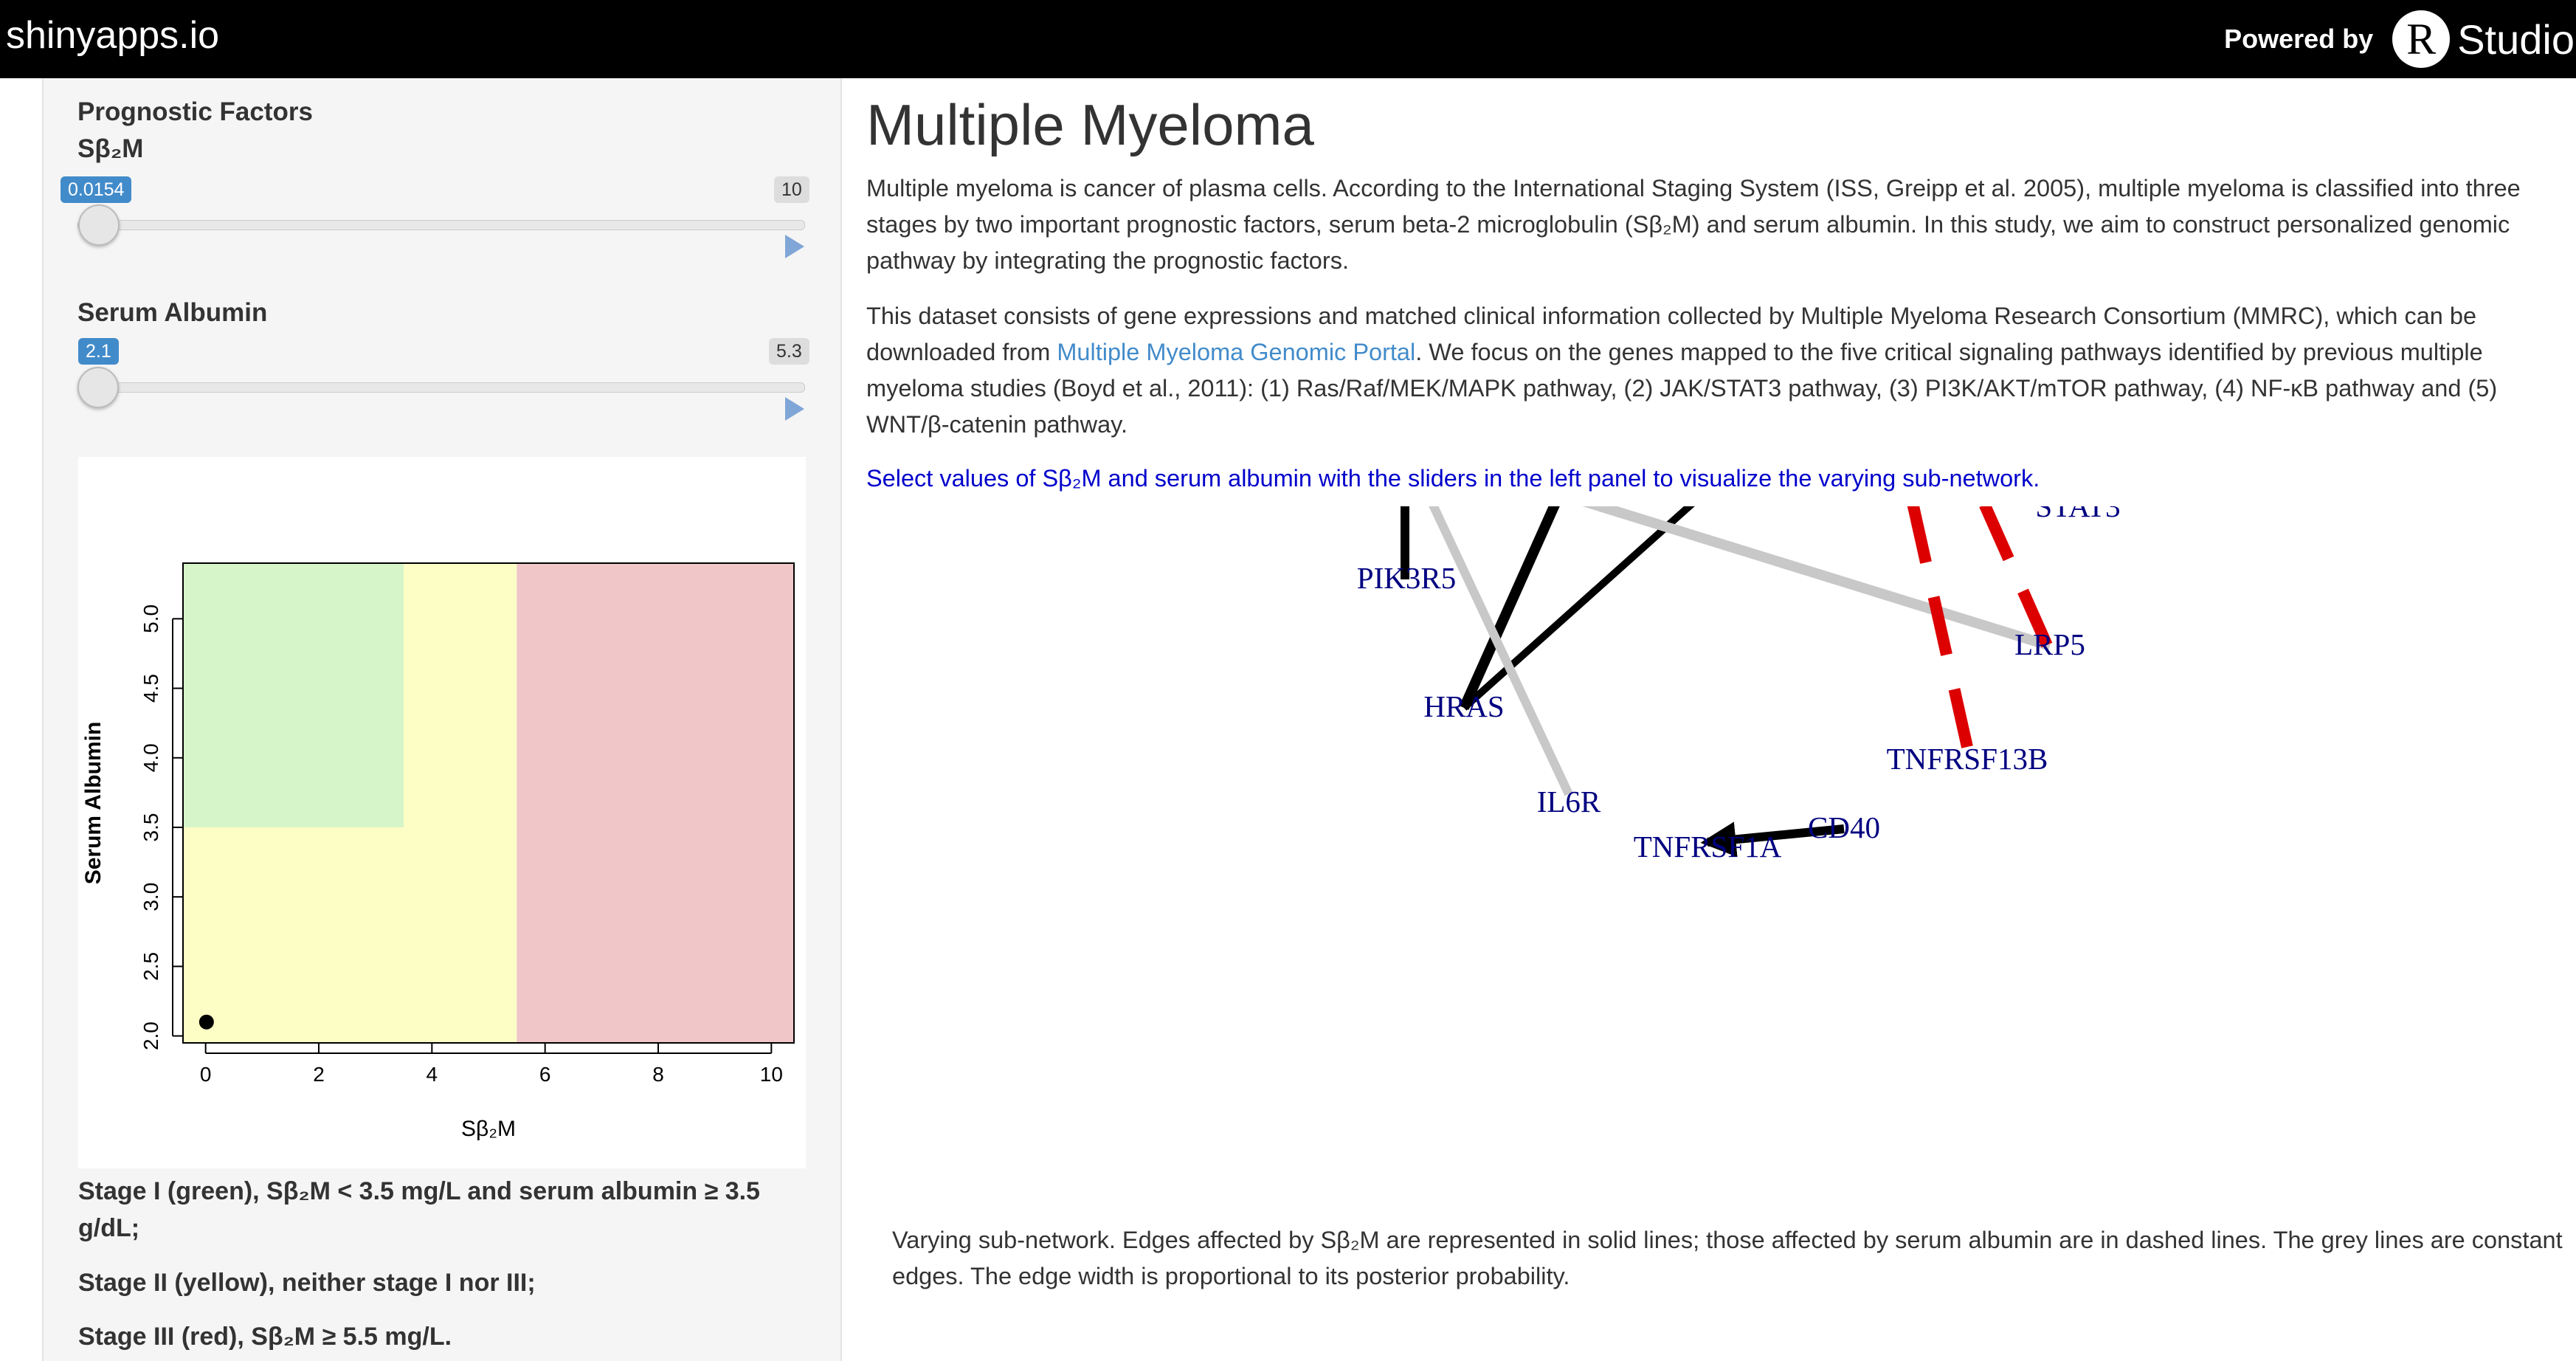 This screenshot has width=2576, height=1361. Describe the element at coordinates (150, 757) in the screenshot. I see `y-tick-label: 4.0` at that location.